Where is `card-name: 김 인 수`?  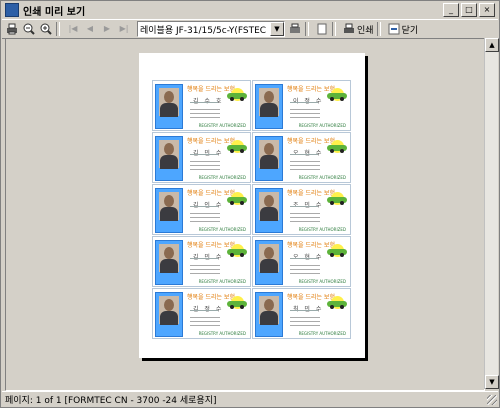
card-name: 김 인 수 is located at coordinates (208, 205).